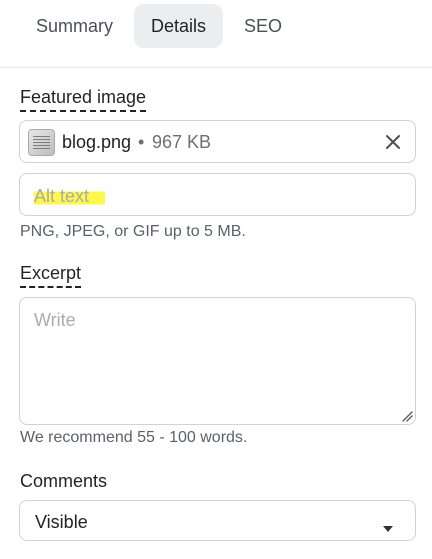  I want to click on featured-image-heading: Featured image, so click(83, 99).